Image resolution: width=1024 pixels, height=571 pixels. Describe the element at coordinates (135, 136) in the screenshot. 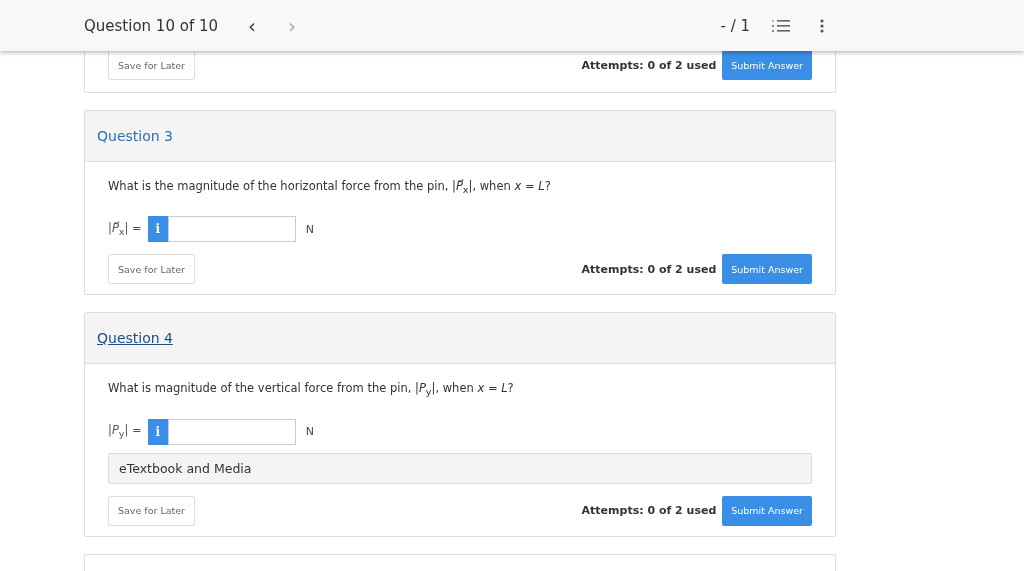

I see `question-title: Question 3` at that location.